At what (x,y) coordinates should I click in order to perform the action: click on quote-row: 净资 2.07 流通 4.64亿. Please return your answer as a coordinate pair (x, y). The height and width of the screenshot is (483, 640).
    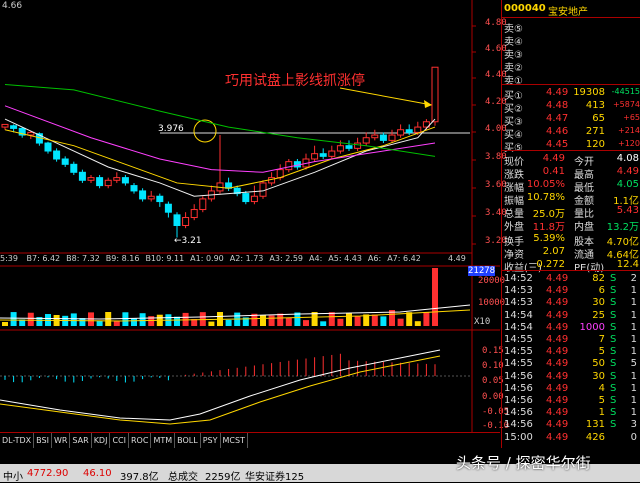
    Looking at the image, I should click on (571, 253).